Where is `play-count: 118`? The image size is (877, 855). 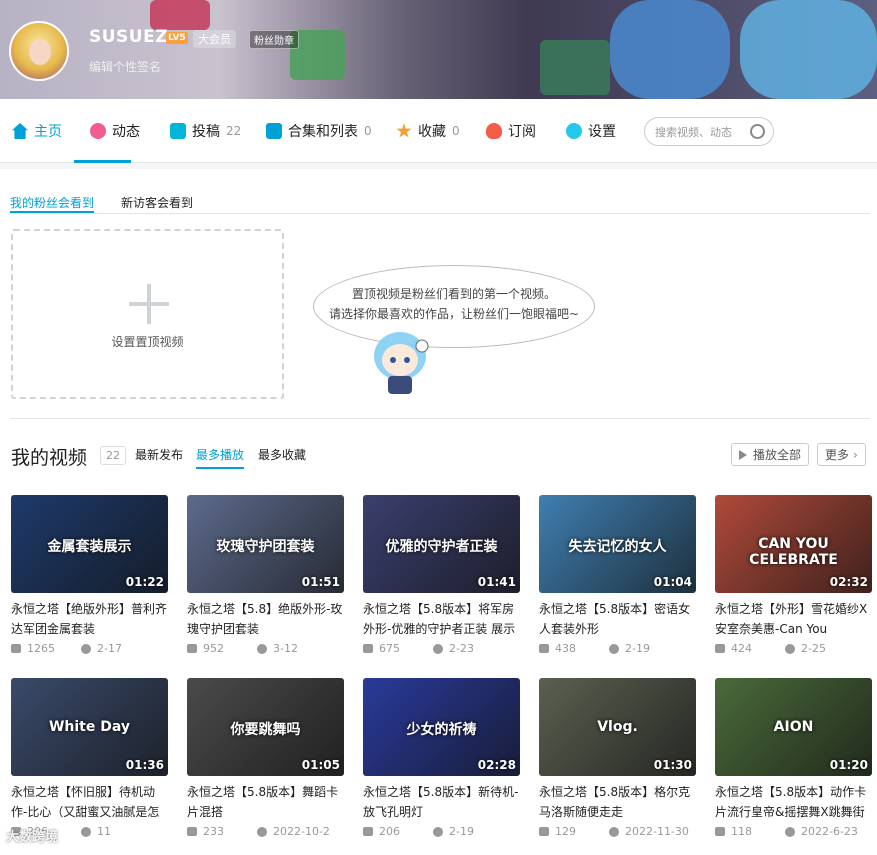
play-count: 118 is located at coordinates (741, 831).